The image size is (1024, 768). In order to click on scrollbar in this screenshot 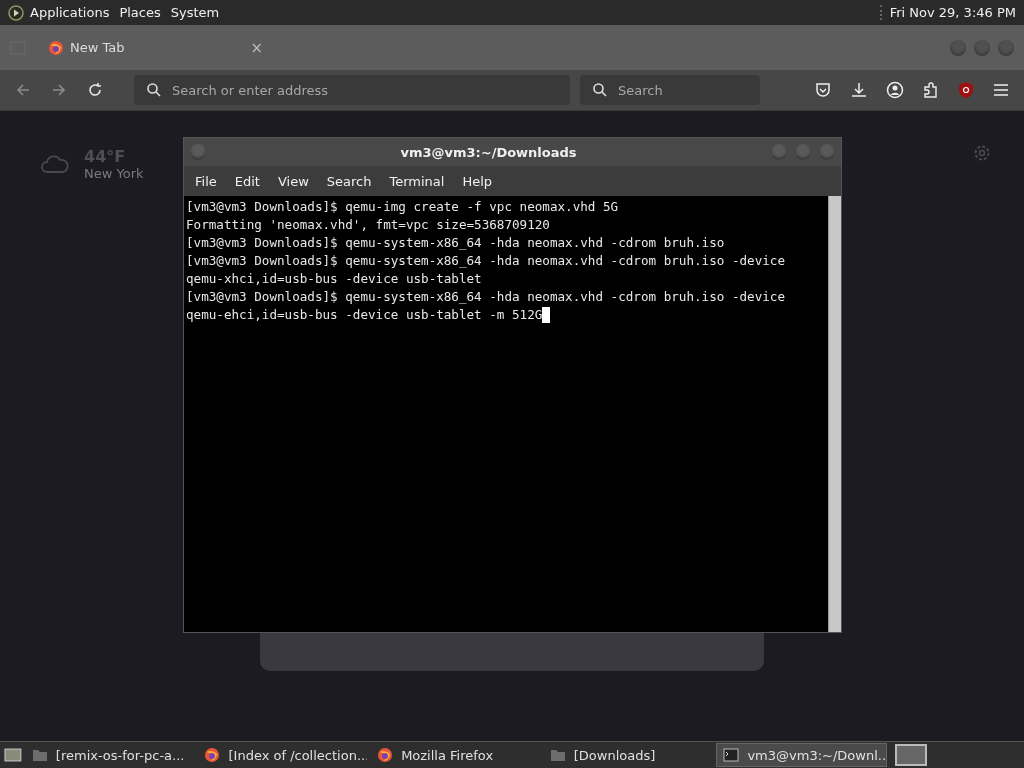, I will do `click(834, 414)`.